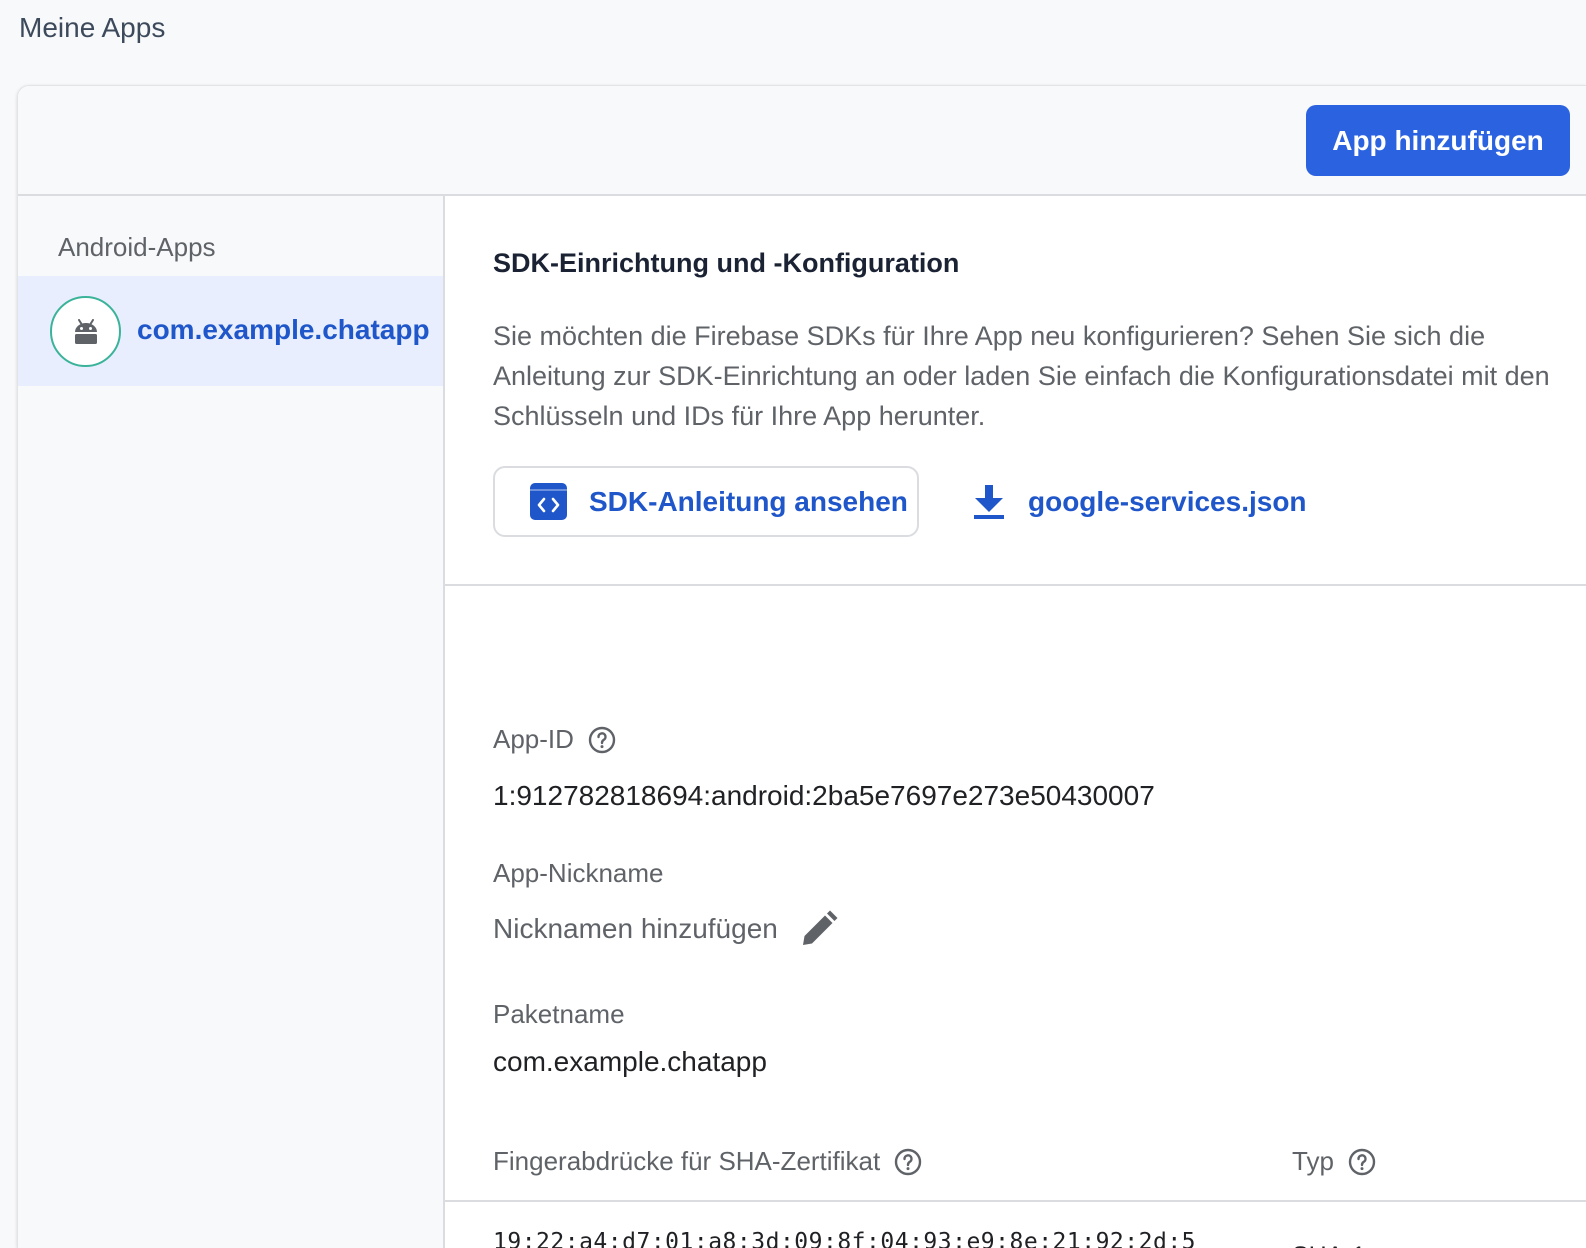 Image resolution: width=1586 pixels, height=1248 pixels. What do you see at coordinates (687, 1161) in the screenshot?
I see `fingerprint-header-text: Fingerabdrücke für SHA-Zertifikat` at bounding box center [687, 1161].